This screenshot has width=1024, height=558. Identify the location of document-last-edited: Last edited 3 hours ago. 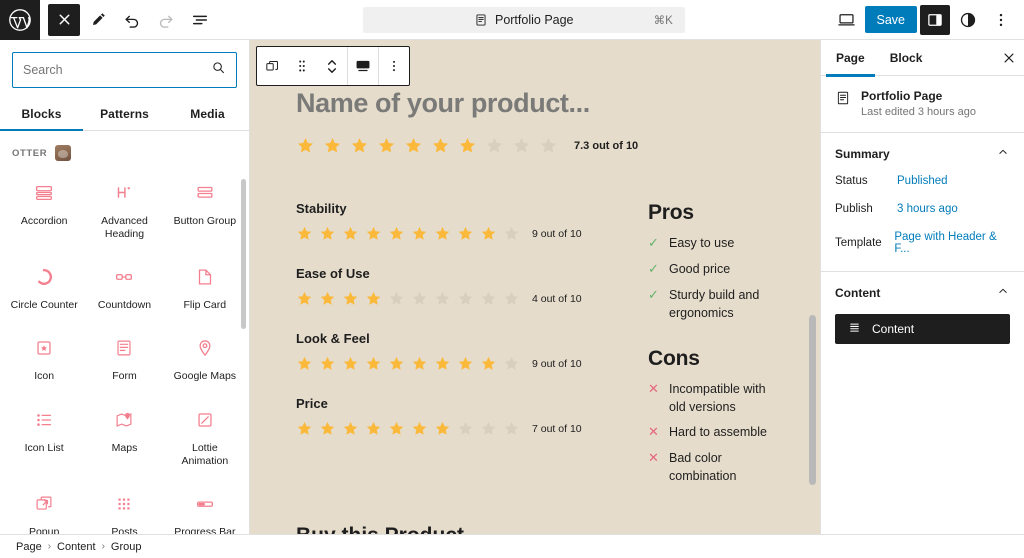
(918, 112).